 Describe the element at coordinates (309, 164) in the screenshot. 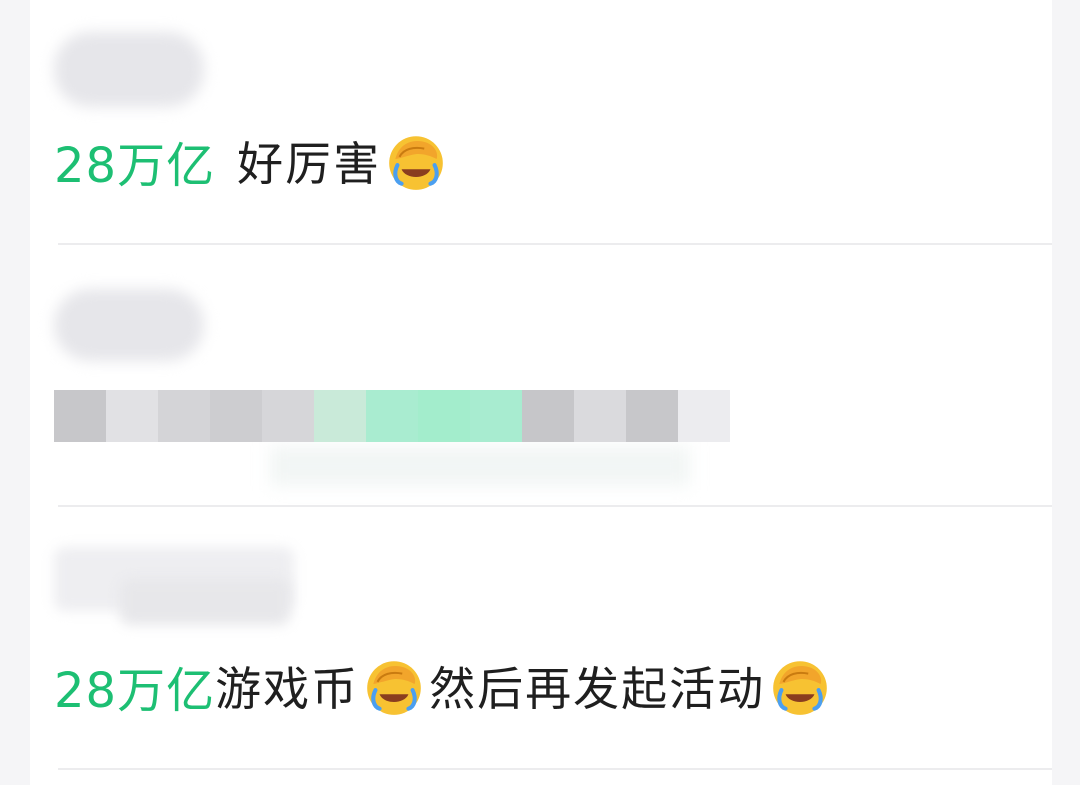

I see `comment-text: 好厉害` at that location.